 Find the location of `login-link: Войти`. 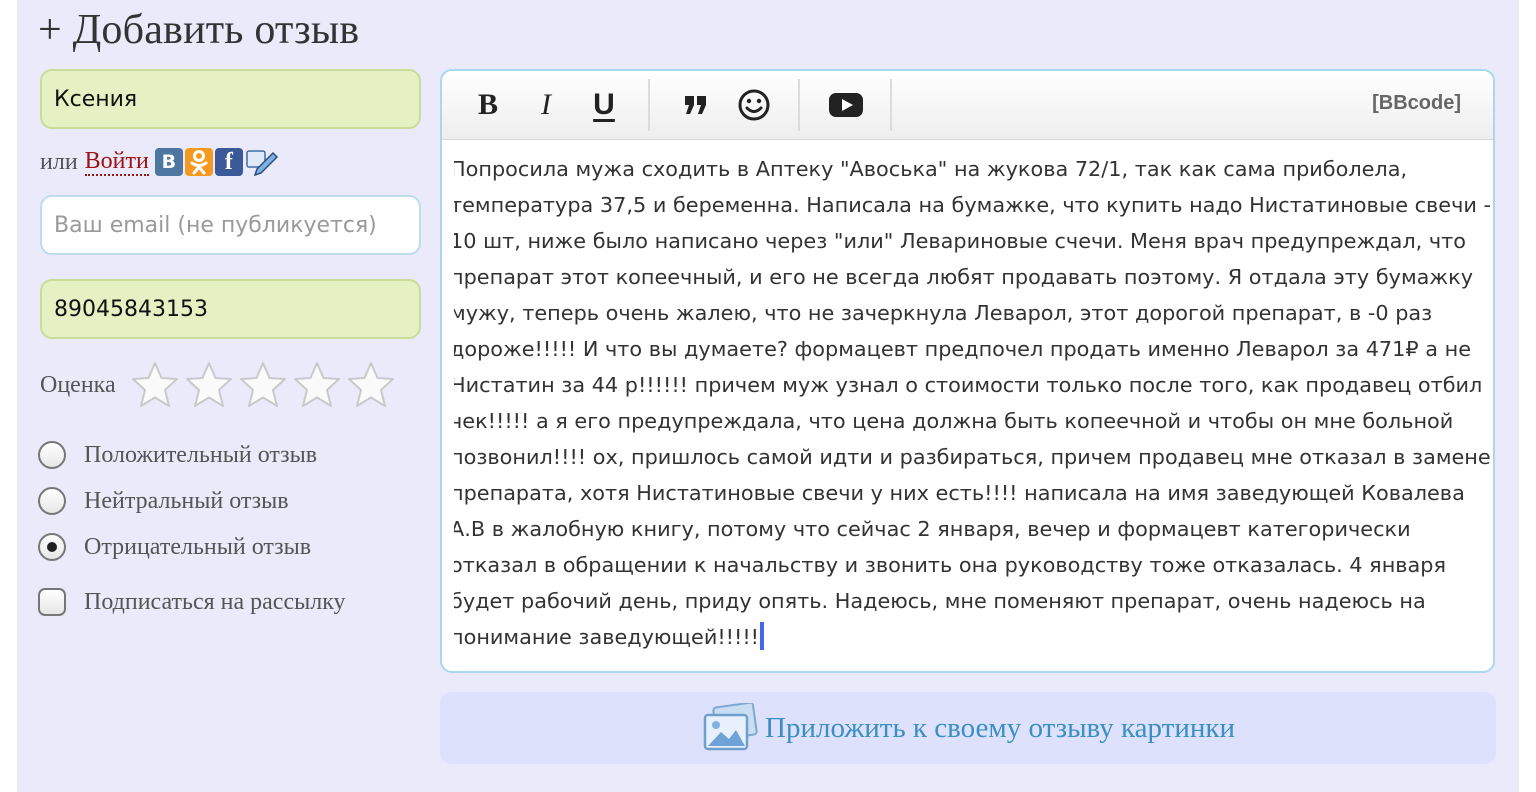

login-link: Войти is located at coordinates (116, 162).